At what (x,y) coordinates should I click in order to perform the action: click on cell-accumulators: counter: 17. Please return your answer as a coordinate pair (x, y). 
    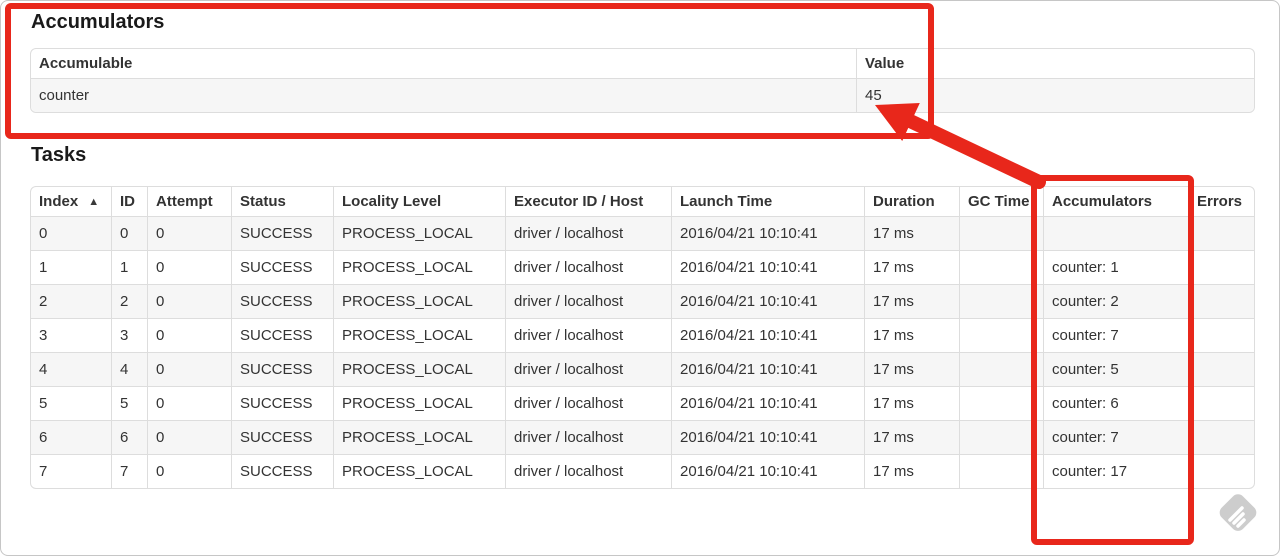
    Looking at the image, I should click on (1115, 471).